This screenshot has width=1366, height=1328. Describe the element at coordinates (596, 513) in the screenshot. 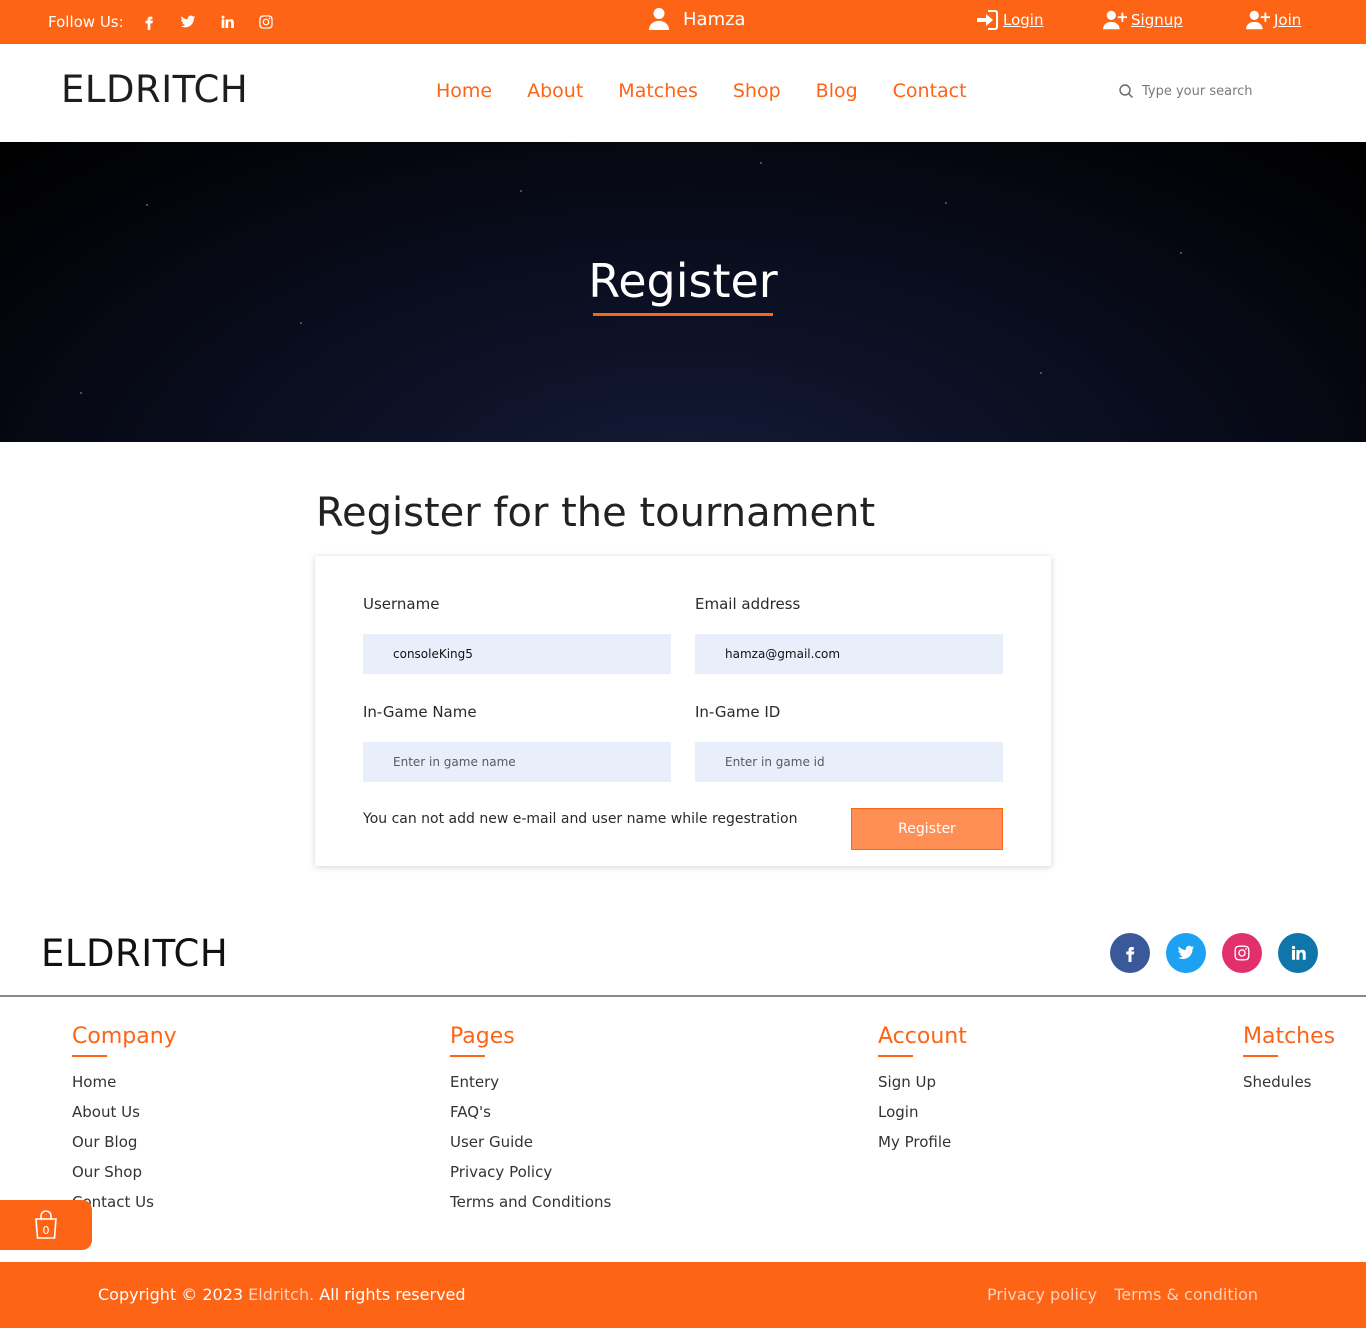

I see `form-heading: Register for the tournament` at that location.